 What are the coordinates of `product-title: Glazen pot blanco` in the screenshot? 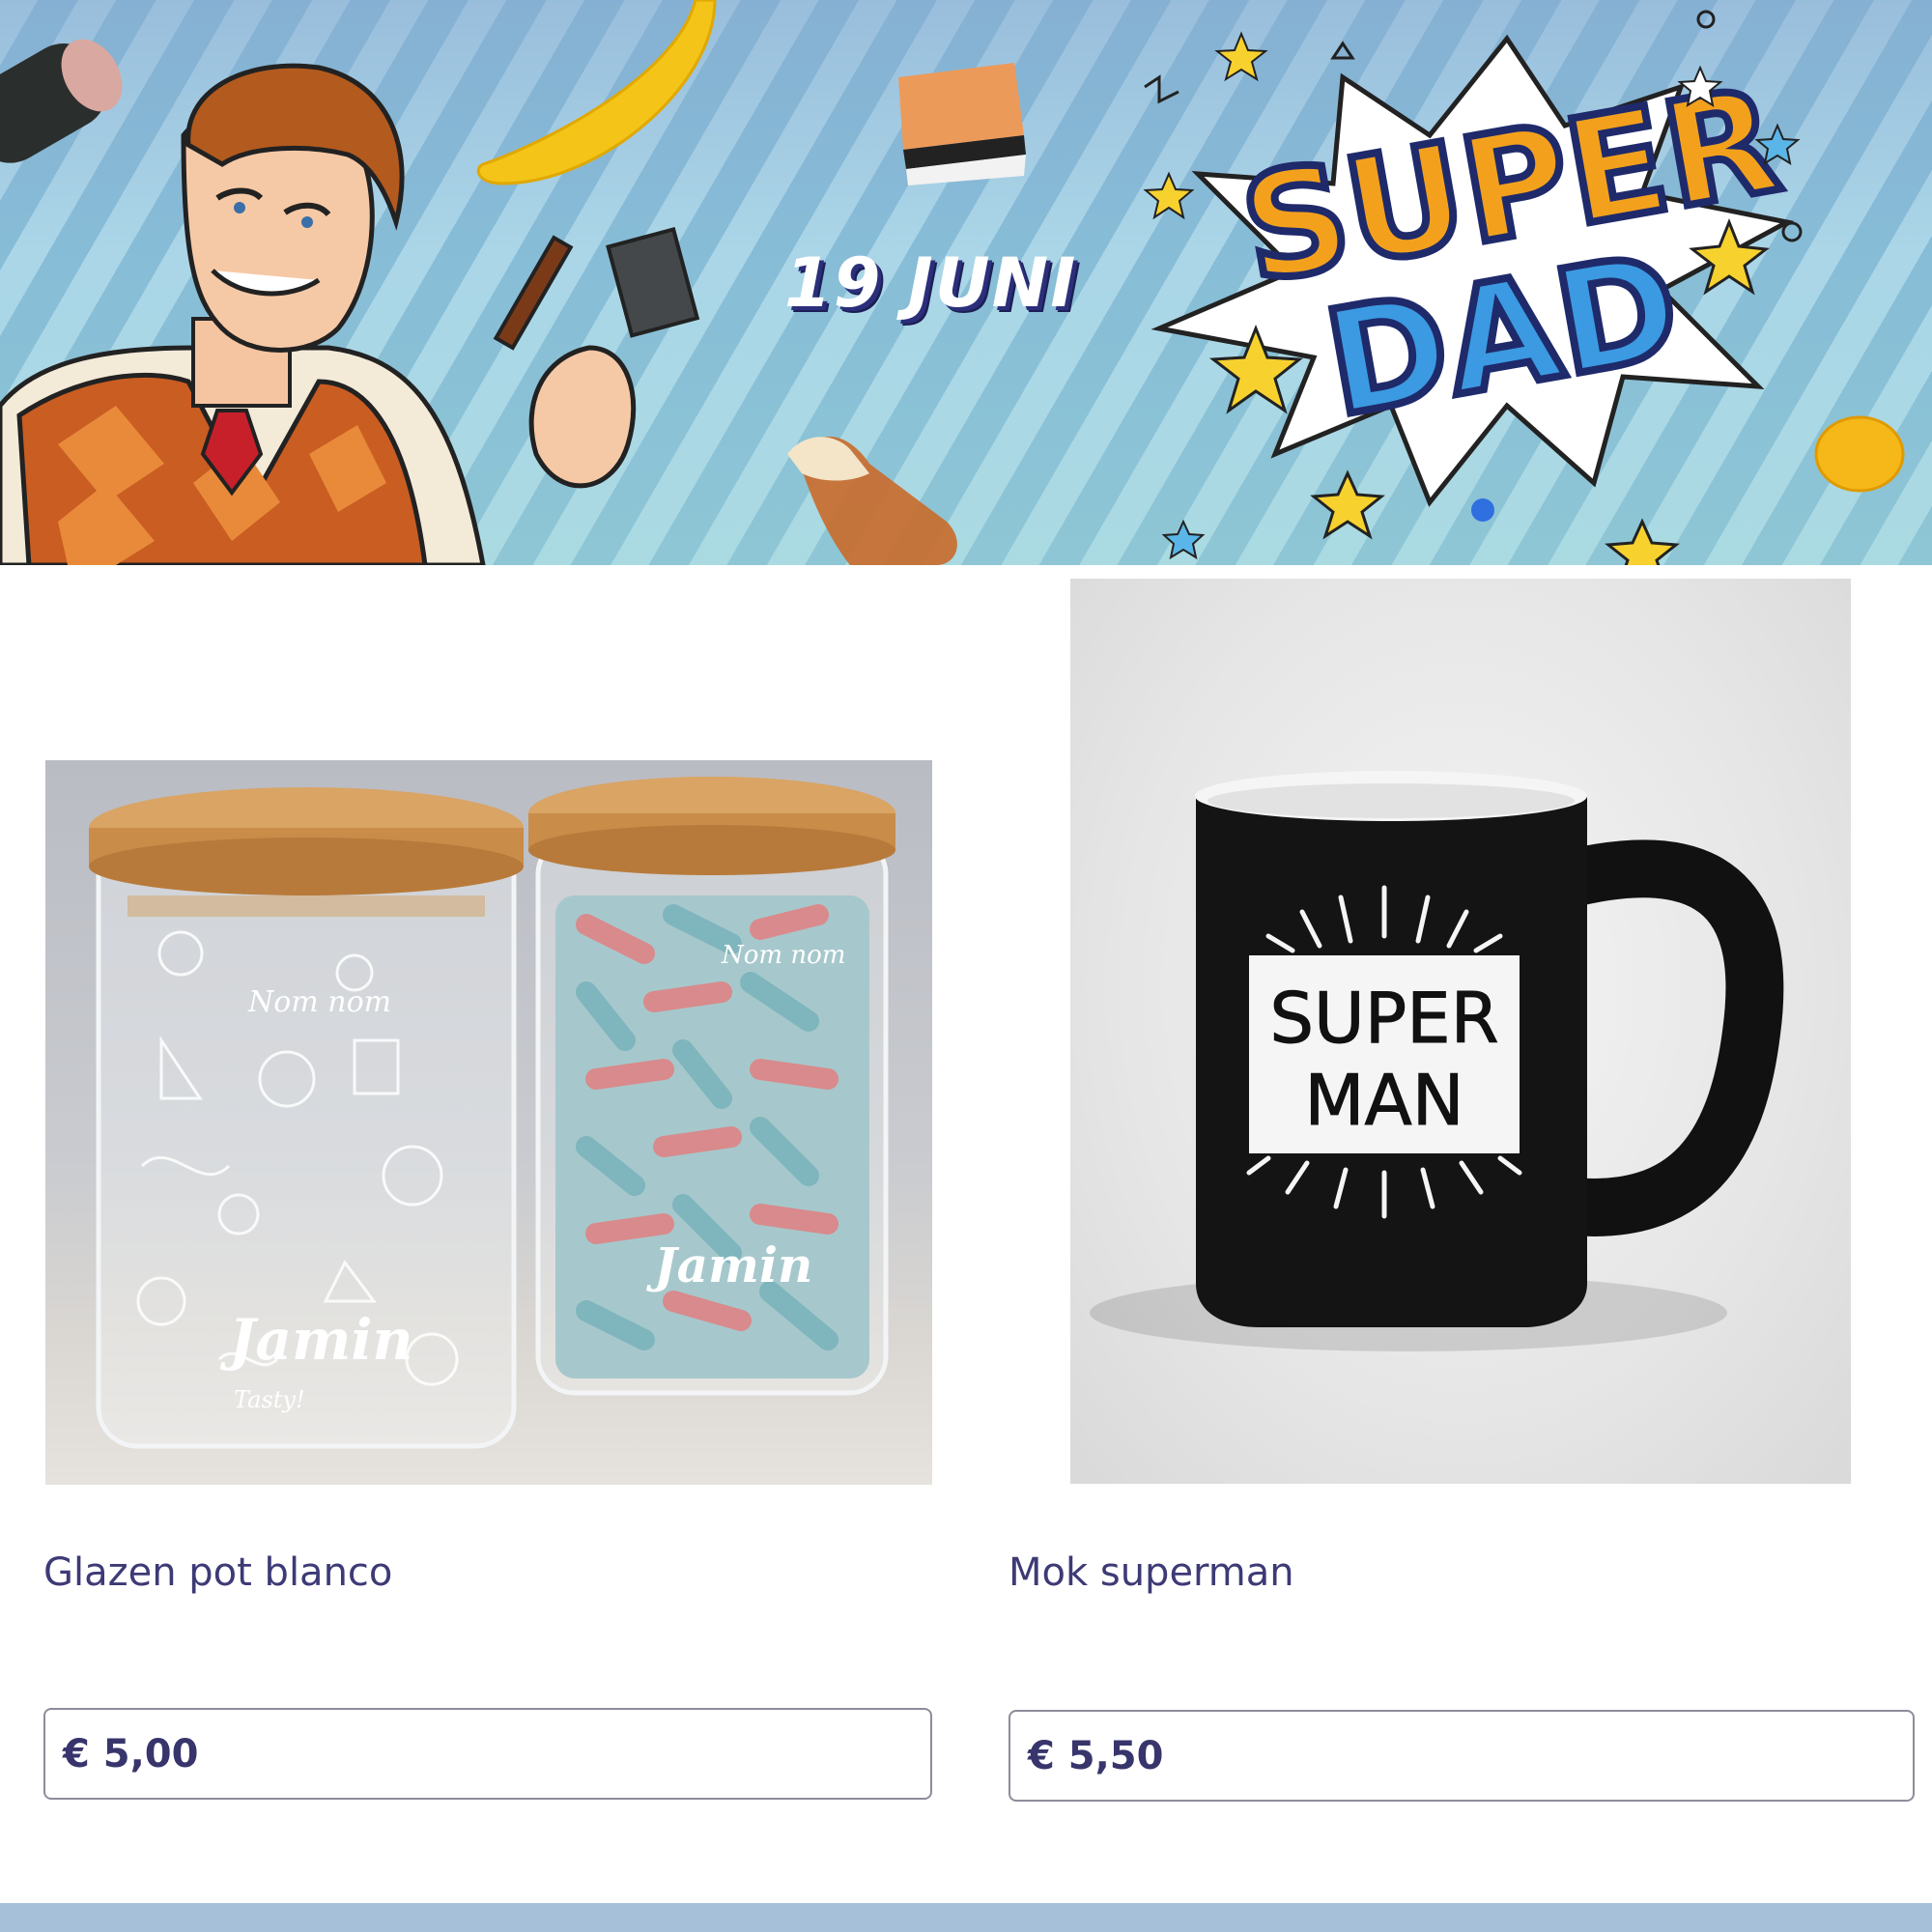 It's located at (217, 1572).